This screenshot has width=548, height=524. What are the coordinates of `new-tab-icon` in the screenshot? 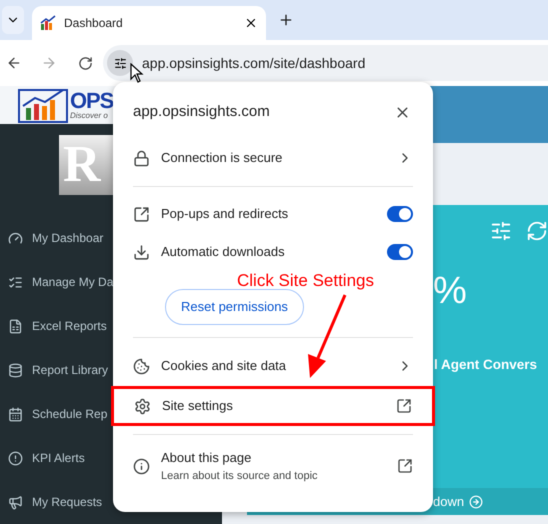 It's located at (286, 20).